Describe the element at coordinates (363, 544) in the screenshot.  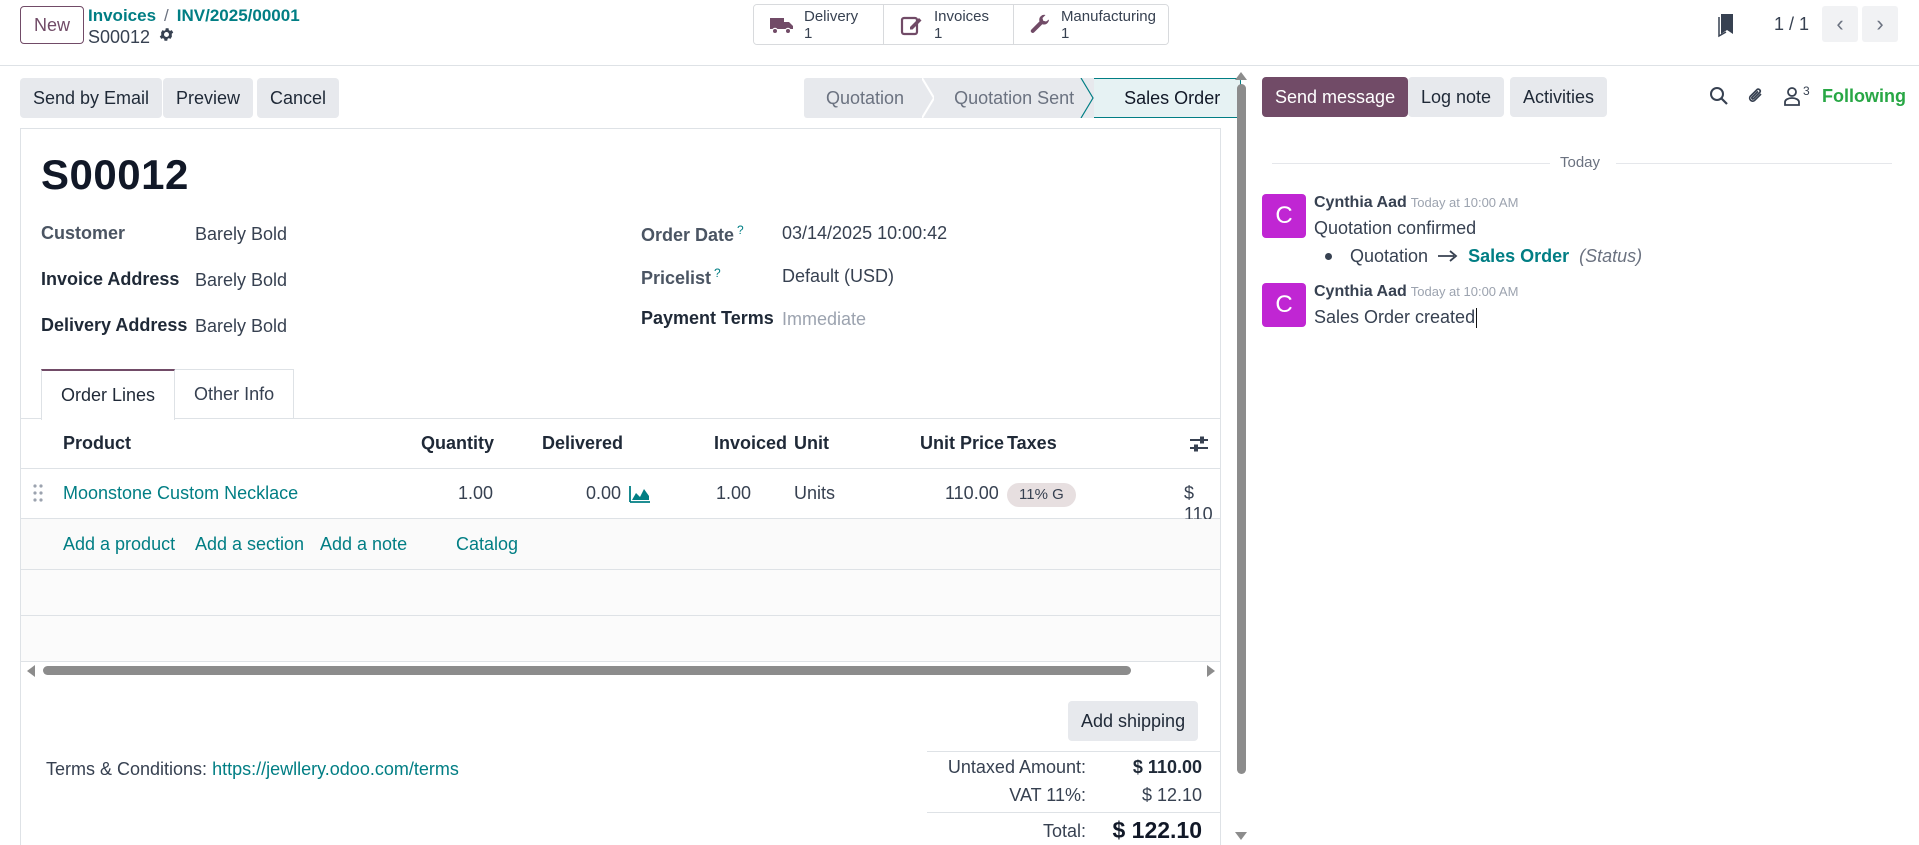
I see `add-note-link: Add a note` at that location.